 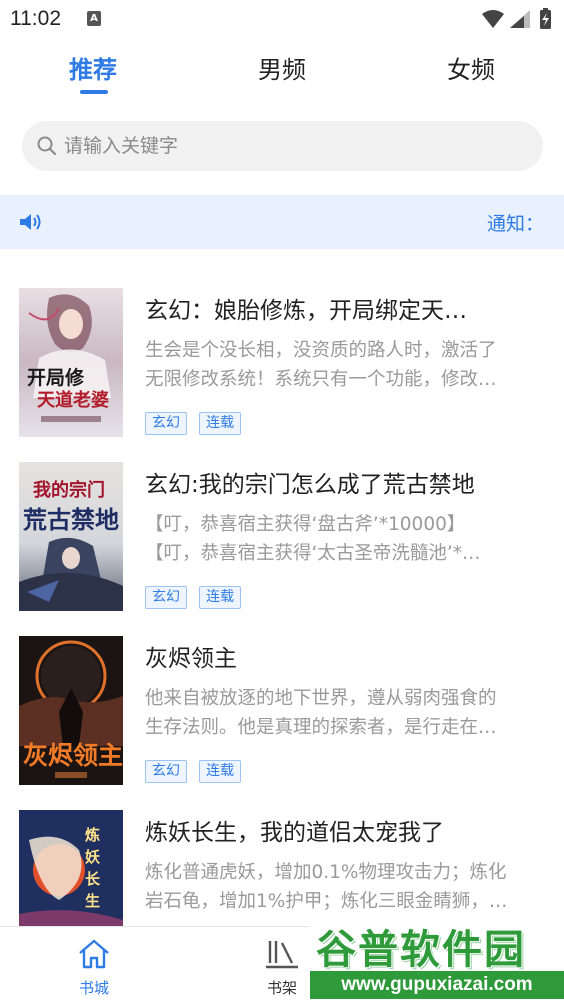 What do you see at coordinates (47, 146) in the screenshot?
I see `search-icon` at bounding box center [47, 146].